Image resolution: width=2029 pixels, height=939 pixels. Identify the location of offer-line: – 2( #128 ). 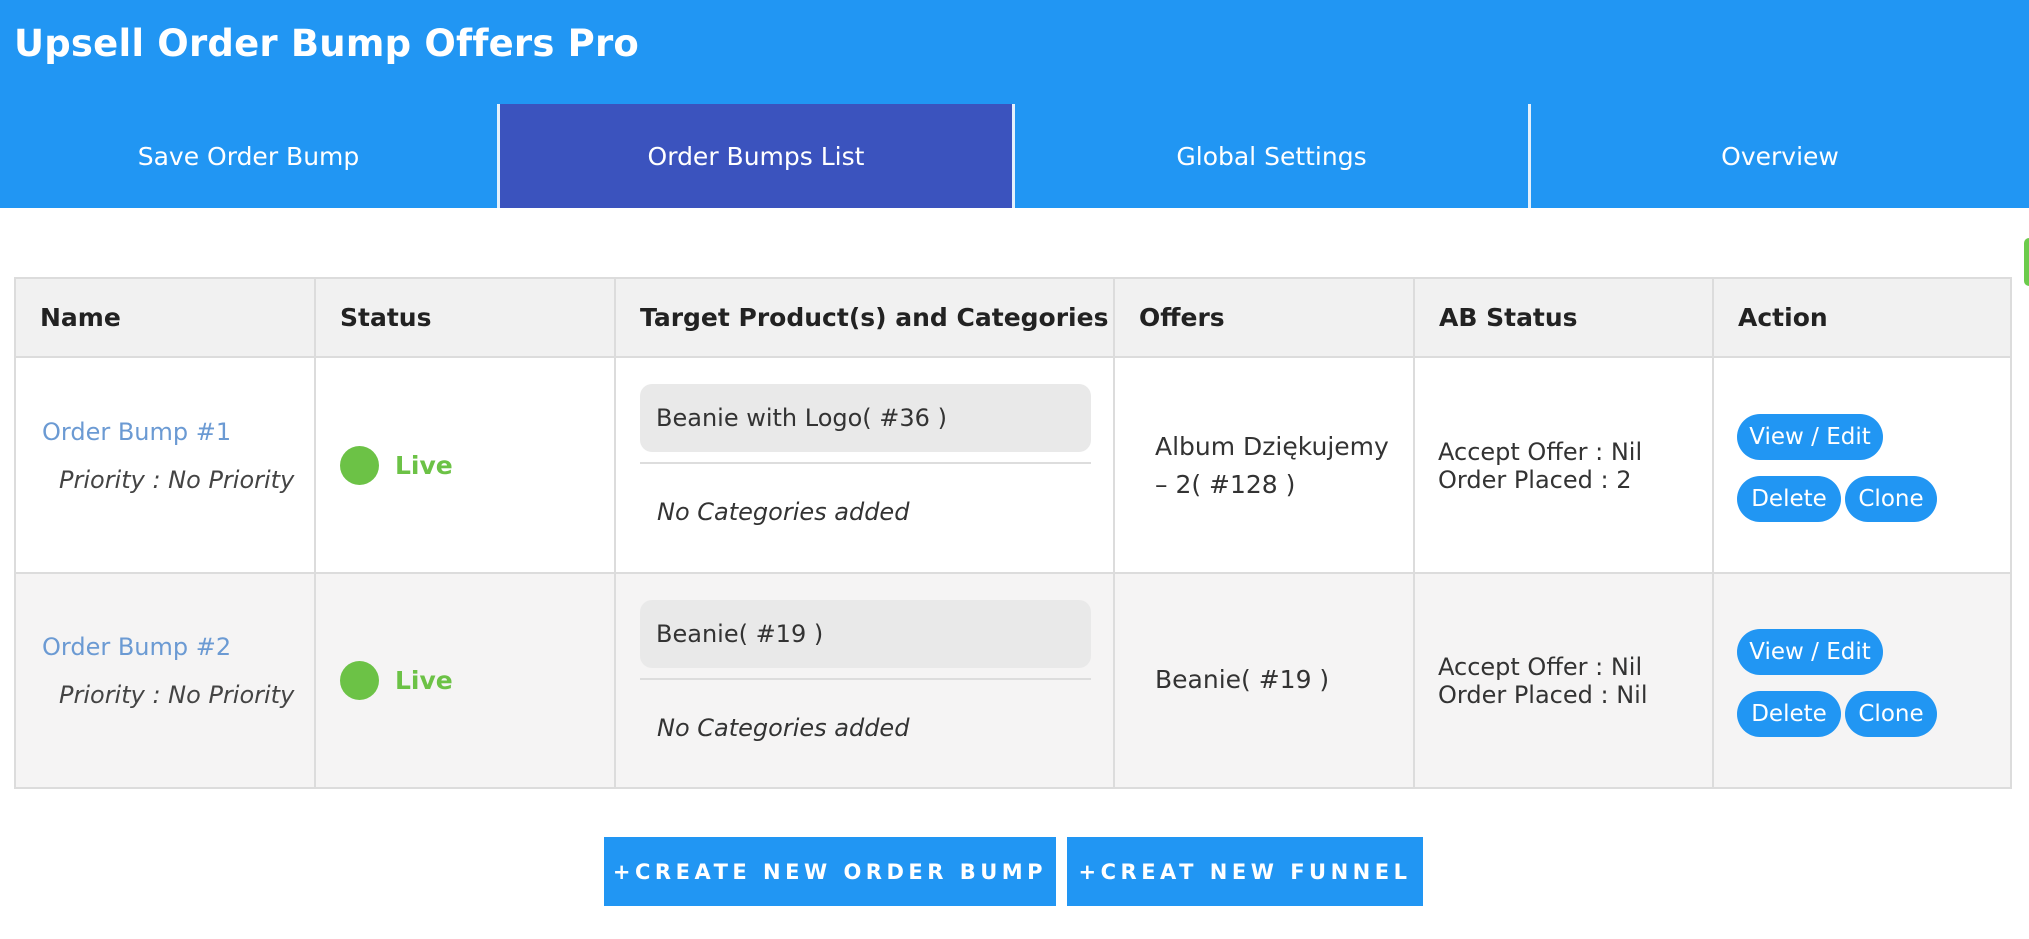
(1225, 484).